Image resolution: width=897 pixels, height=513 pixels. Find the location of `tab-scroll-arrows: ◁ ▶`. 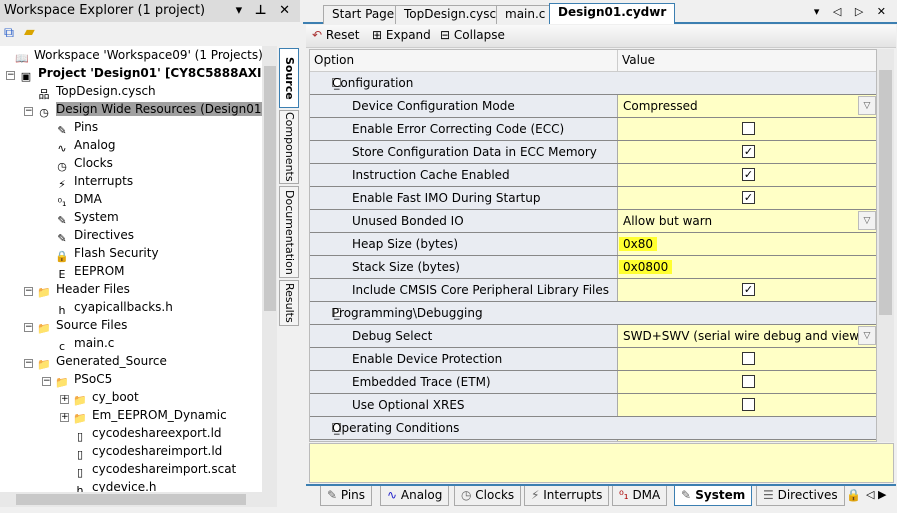

tab-scroll-arrows: ◁ ▶ is located at coordinates (876, 494).